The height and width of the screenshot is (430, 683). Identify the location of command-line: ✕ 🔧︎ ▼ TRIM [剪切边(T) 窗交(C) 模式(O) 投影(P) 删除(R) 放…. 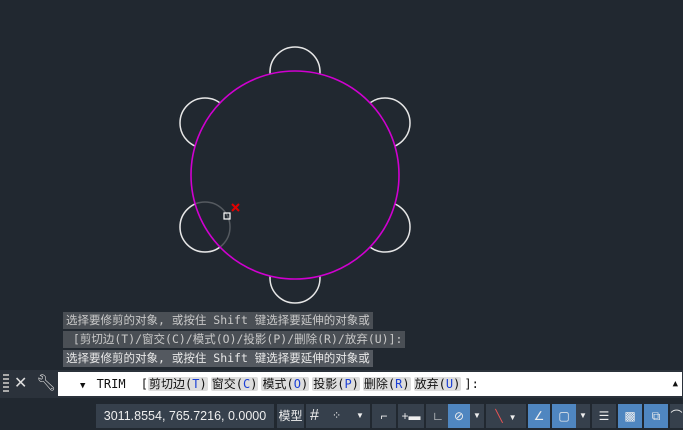
(341, 384).